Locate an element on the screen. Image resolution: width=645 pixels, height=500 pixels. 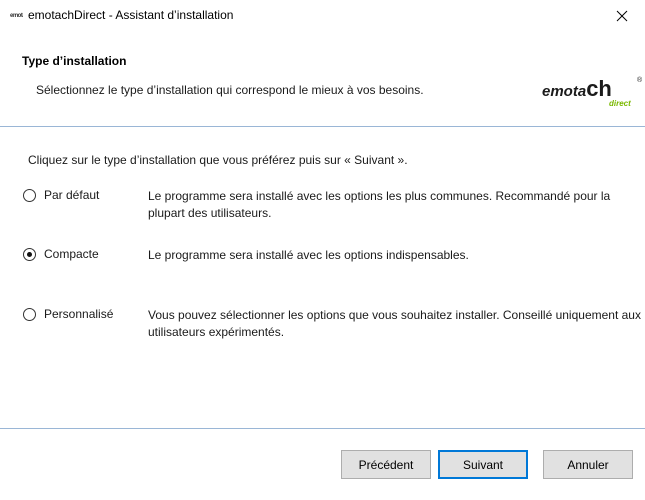
next-button: Suivant is located at coordinates (483, 464).